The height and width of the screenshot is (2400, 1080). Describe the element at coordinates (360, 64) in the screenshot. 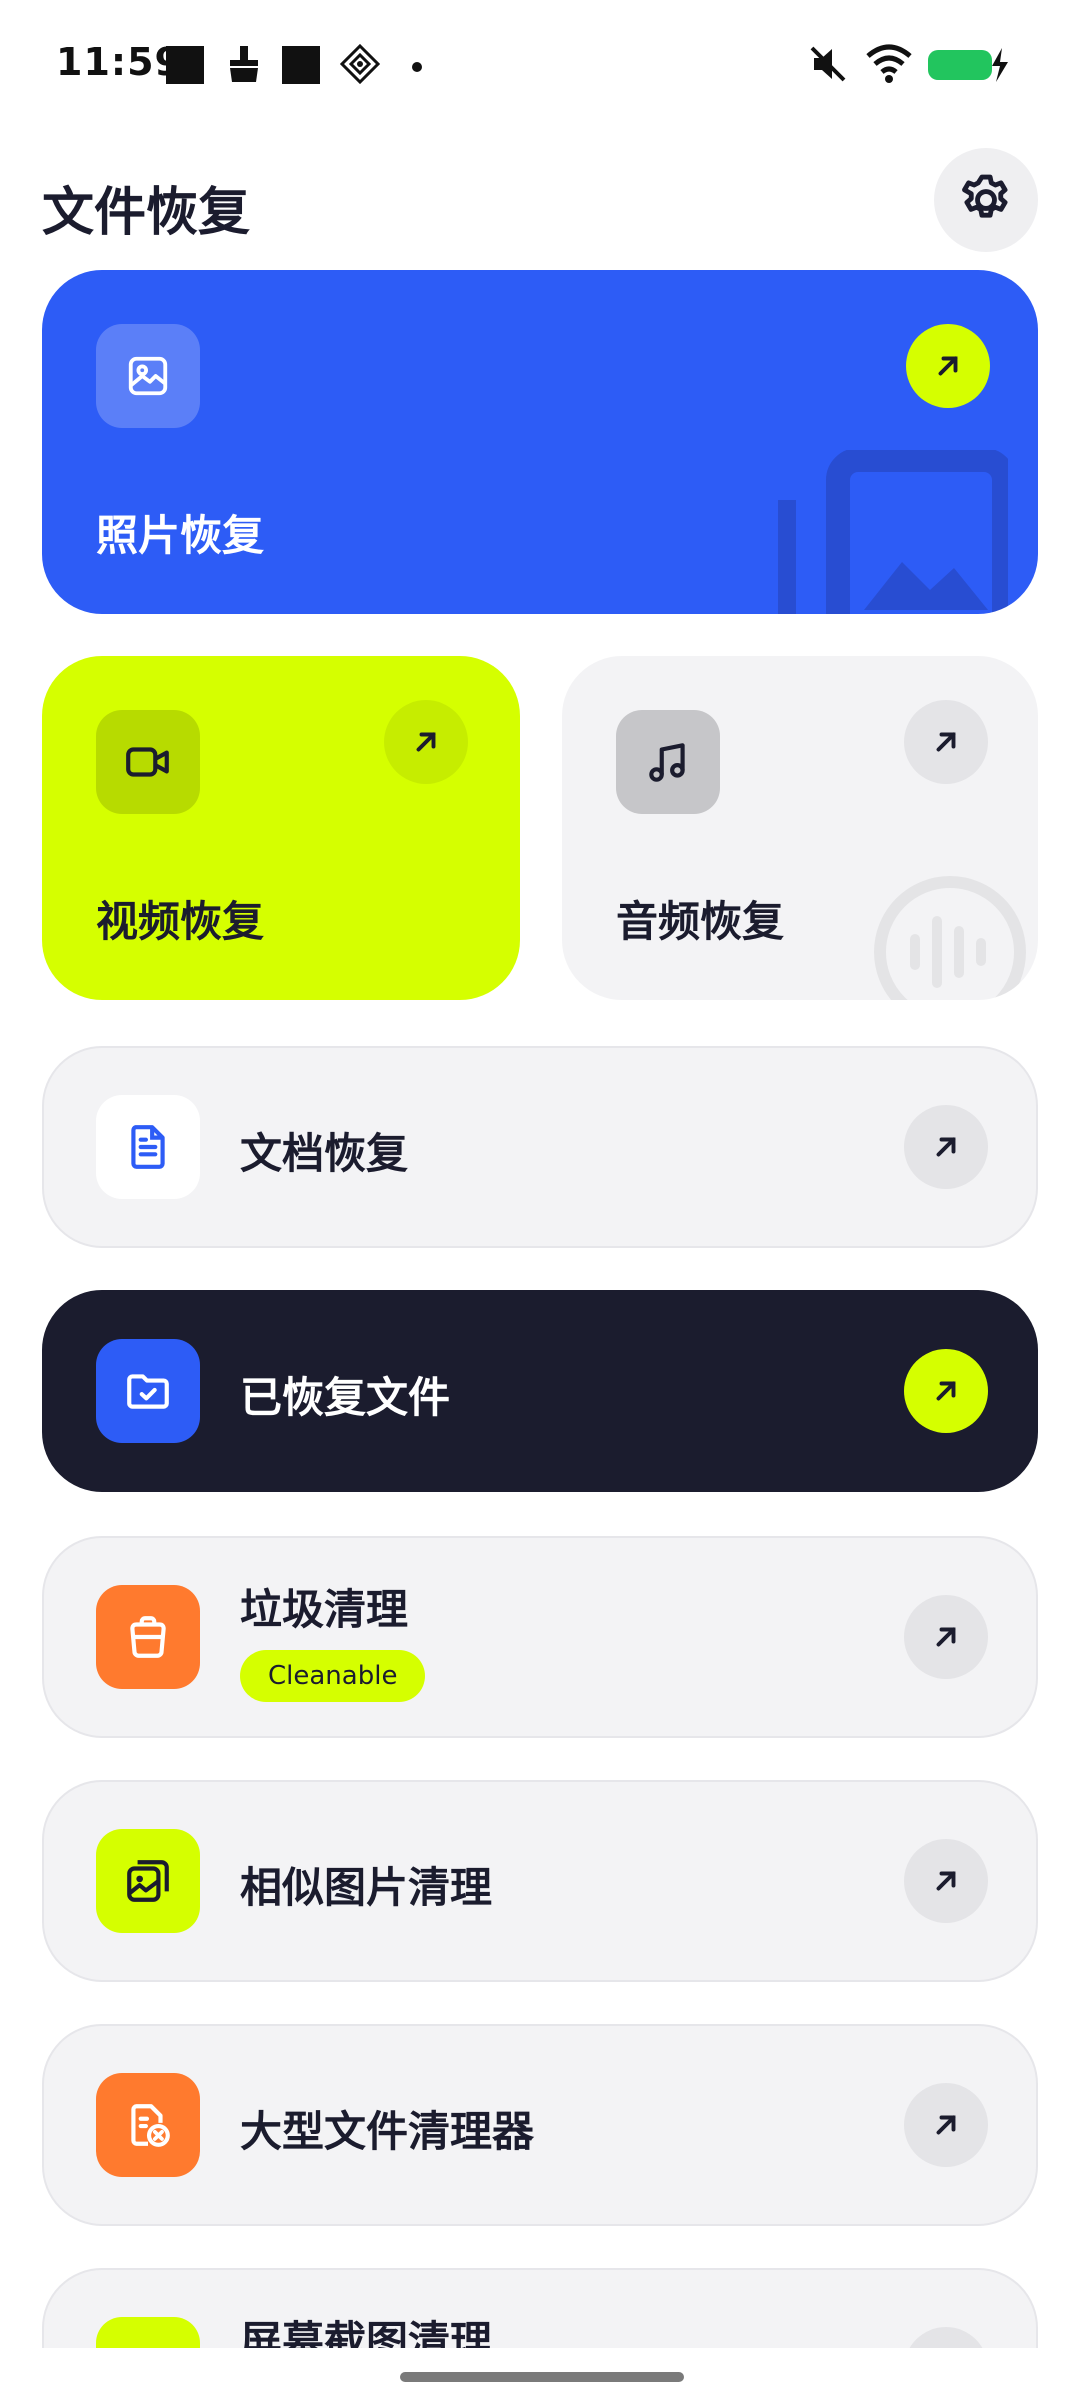

I see `diamond-grid-icon` at that location.